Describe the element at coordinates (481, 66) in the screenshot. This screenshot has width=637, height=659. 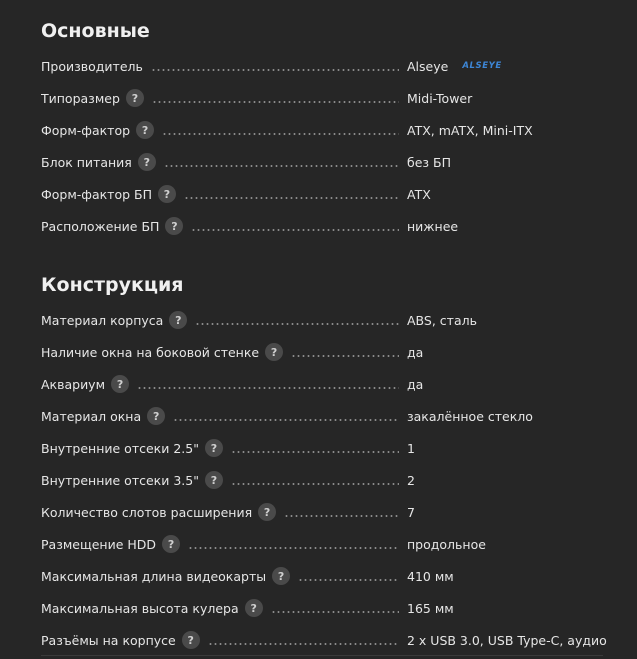
I see `brand-logo: ALSEYE` at that location.